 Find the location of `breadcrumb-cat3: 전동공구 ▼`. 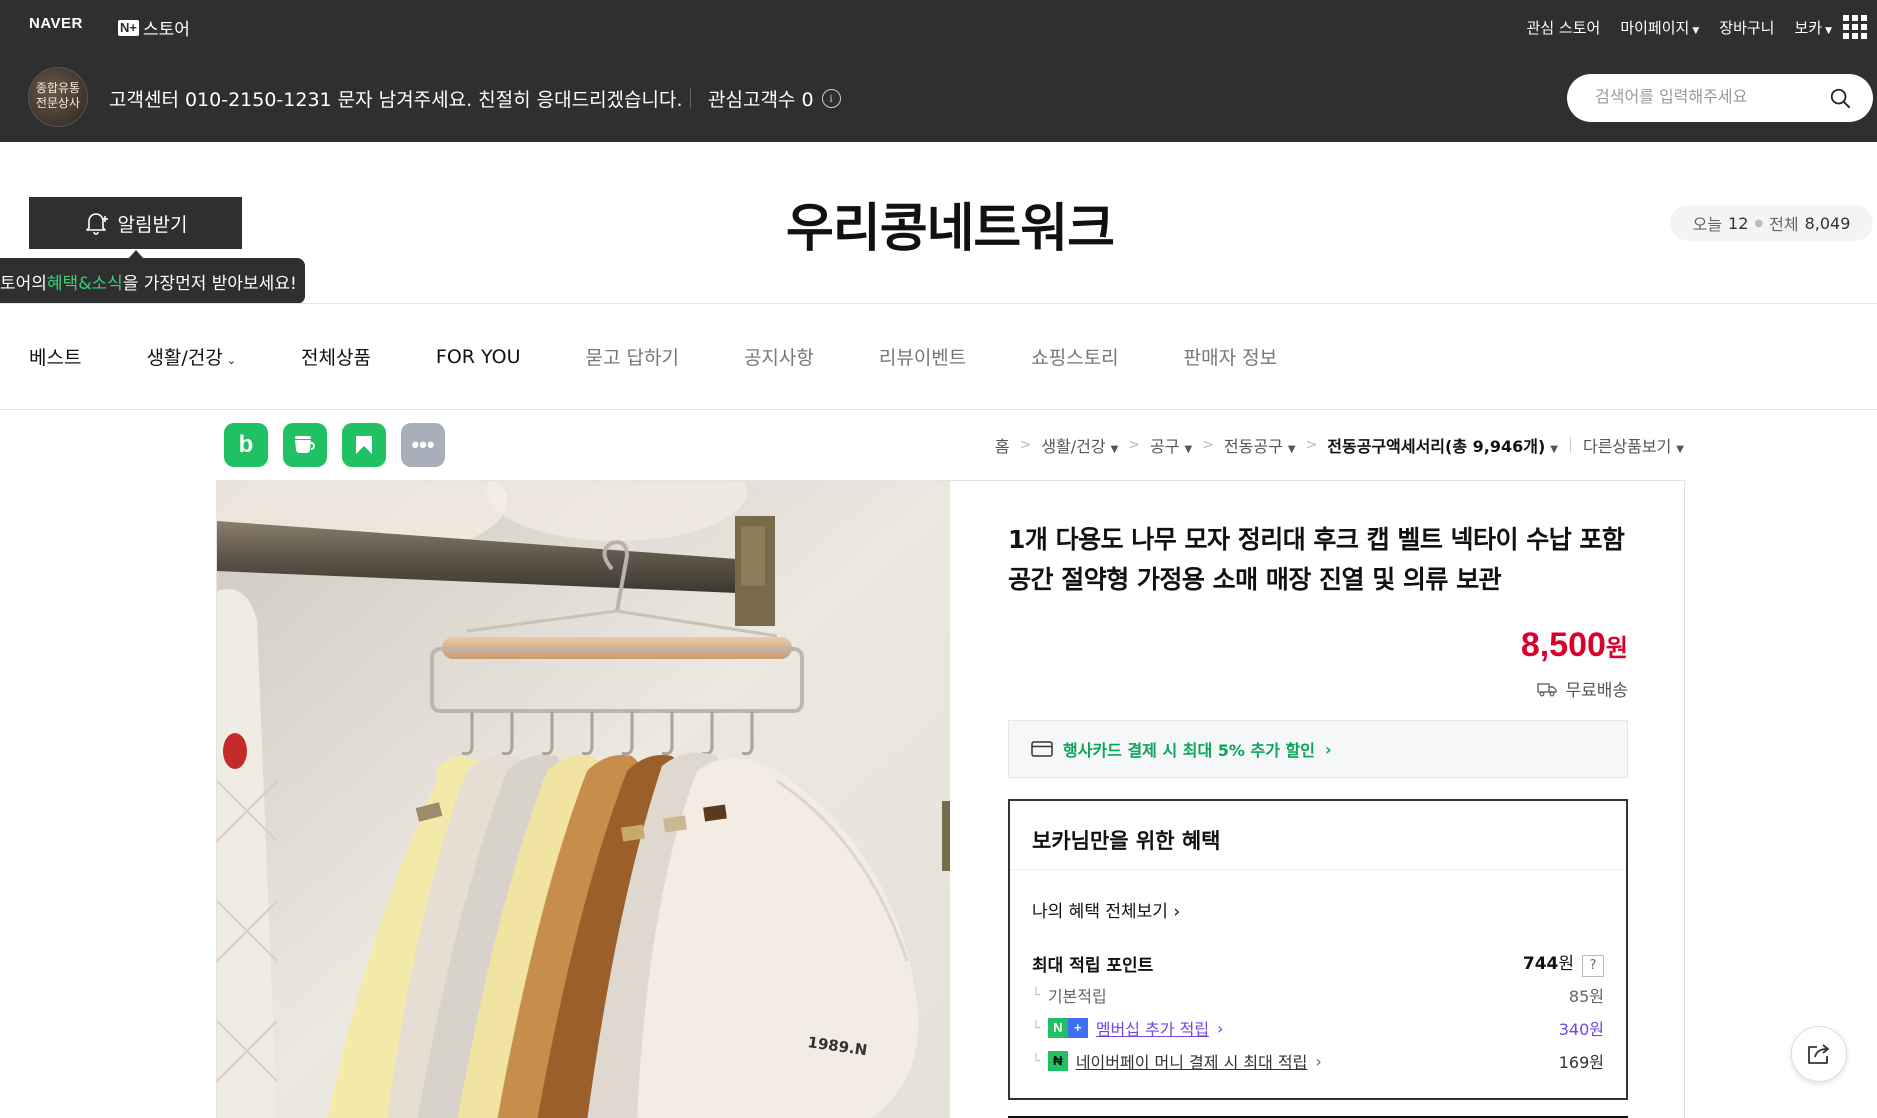

breadcrumb-cat3: 전동공구 ▼ is located at coordinates (1260, 445).